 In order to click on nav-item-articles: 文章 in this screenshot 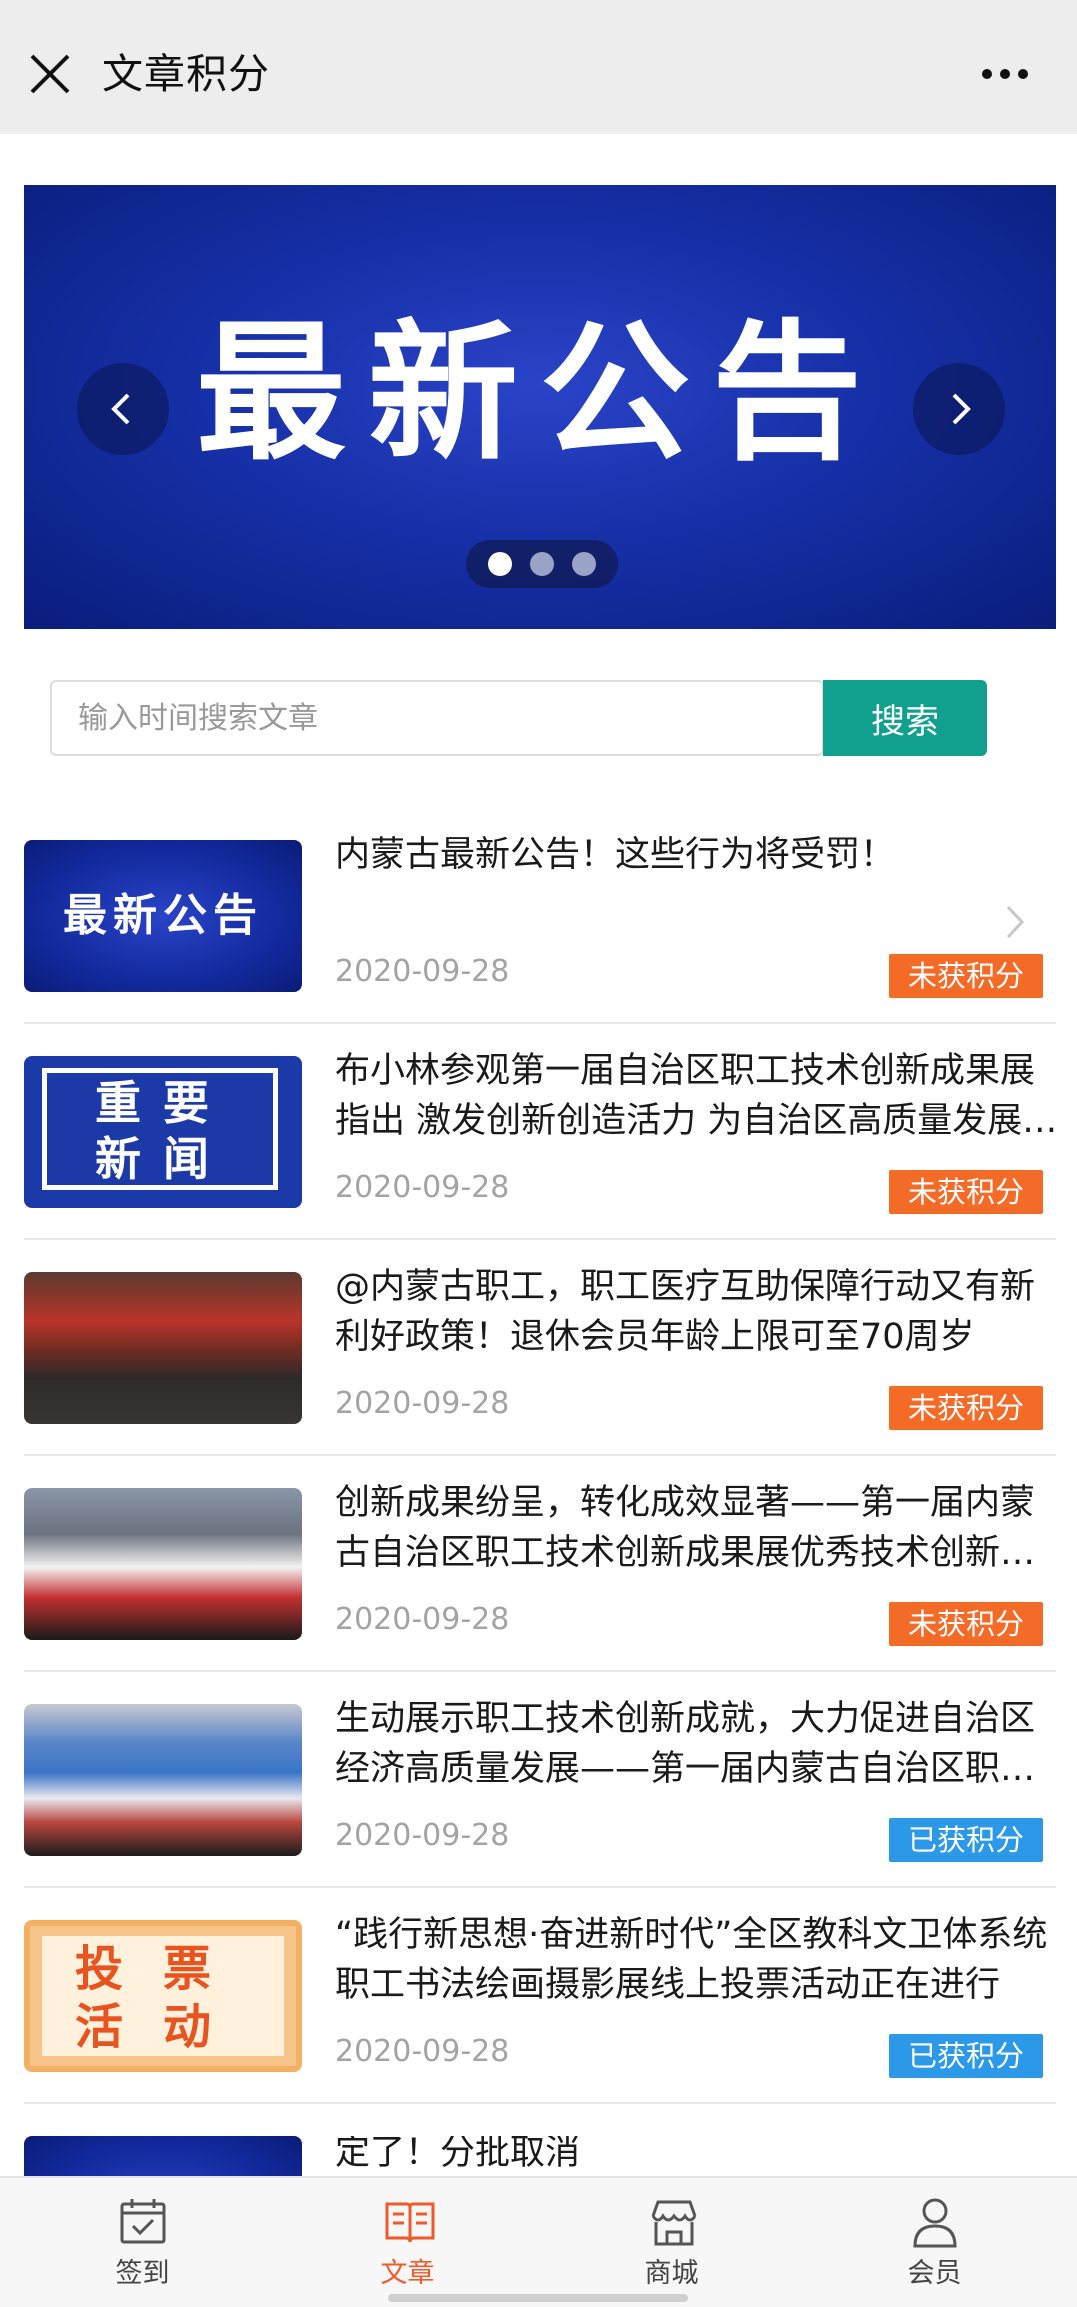, I will do `click(407, 2242)`.